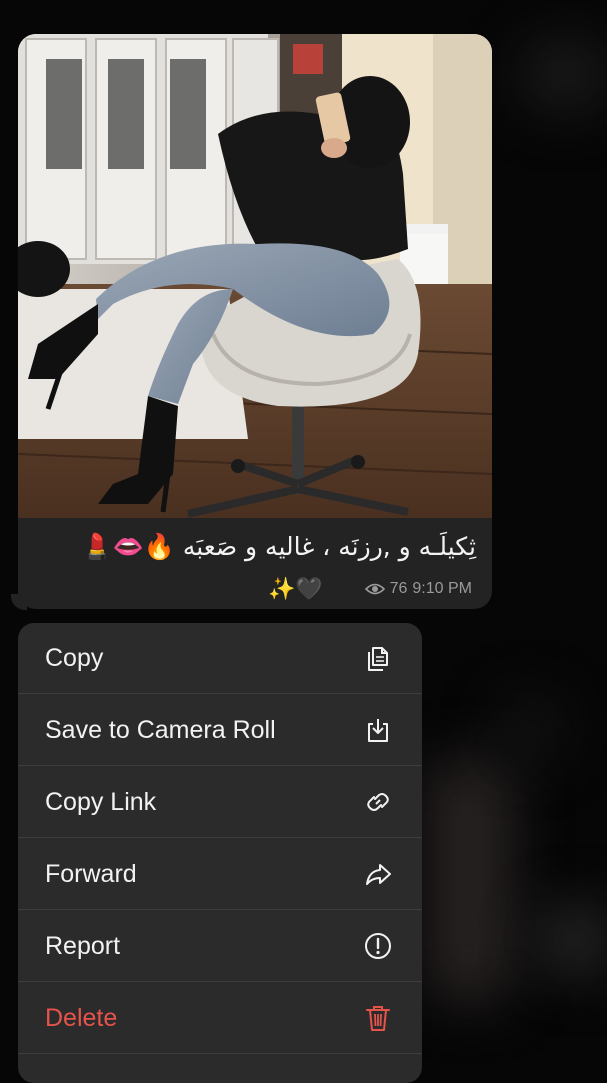  What do you see at coordinates (160, 729) in the screenshot?
I see `menu-item-label: Save to Camera Roll` at bounding box center [160, 729].